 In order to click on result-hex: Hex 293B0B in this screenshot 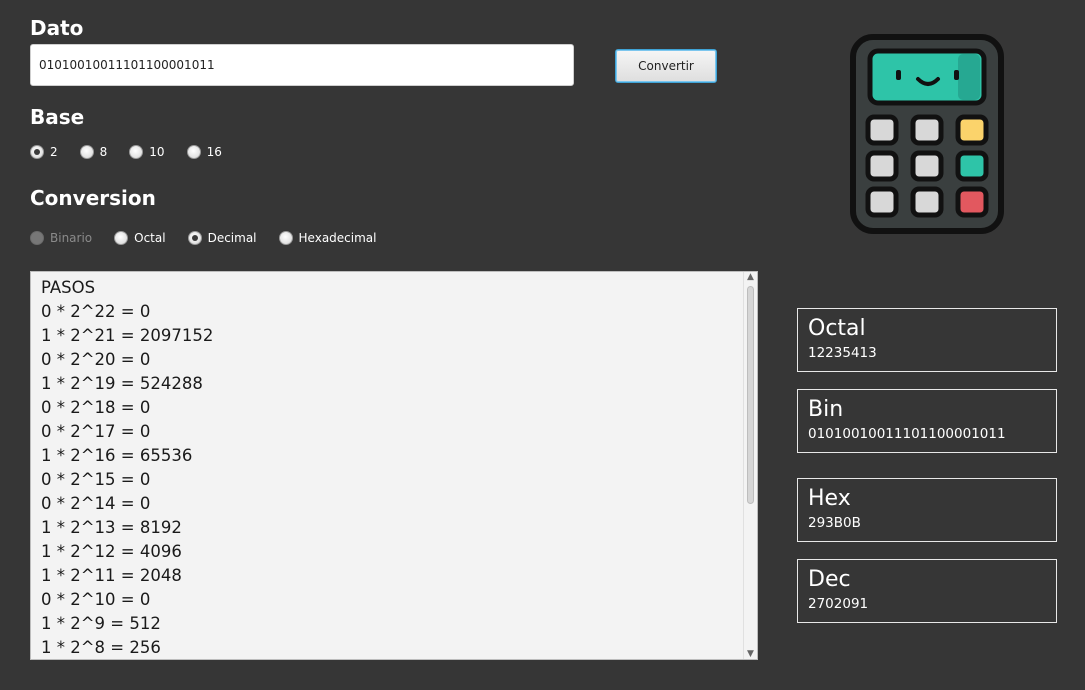, I will do `click(927, 510)`.